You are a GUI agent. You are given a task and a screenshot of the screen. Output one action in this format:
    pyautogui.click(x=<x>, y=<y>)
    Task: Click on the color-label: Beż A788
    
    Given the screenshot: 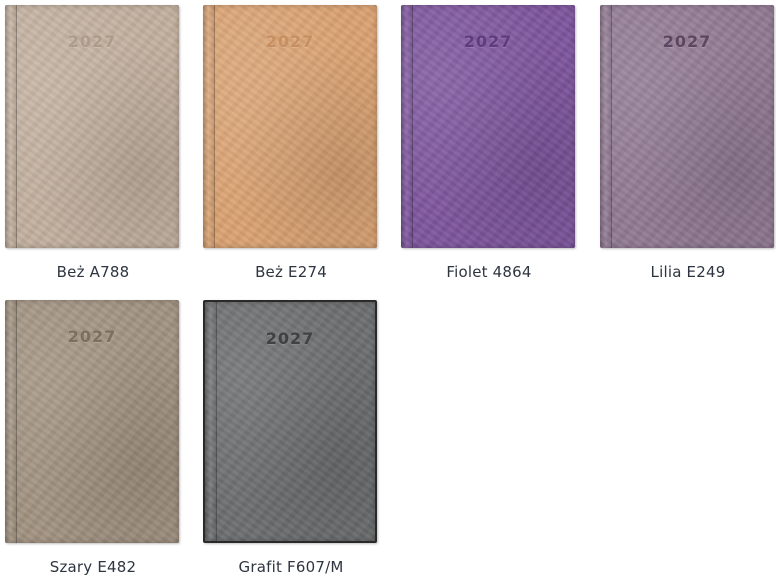 What is the action you would take?
    pyautogui.click(x=93, y=272)
    